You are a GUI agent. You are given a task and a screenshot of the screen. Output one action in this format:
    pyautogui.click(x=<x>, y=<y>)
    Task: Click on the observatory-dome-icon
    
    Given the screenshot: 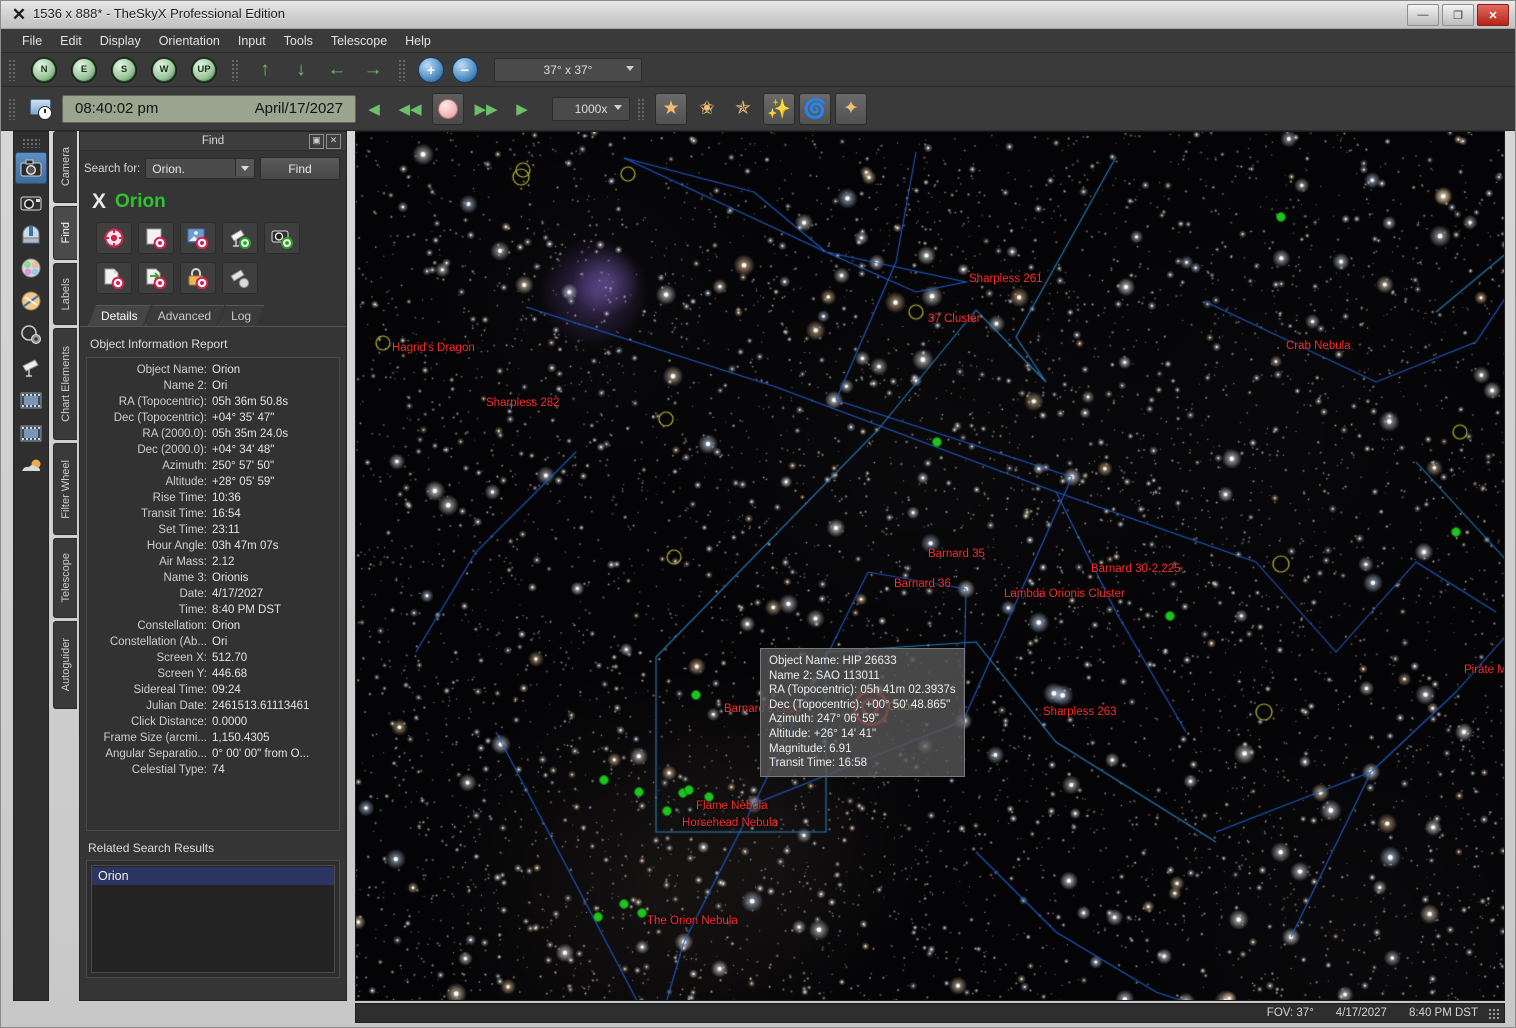 What is the action you would take?
    pyautogui.click(x=31, y=235)
    